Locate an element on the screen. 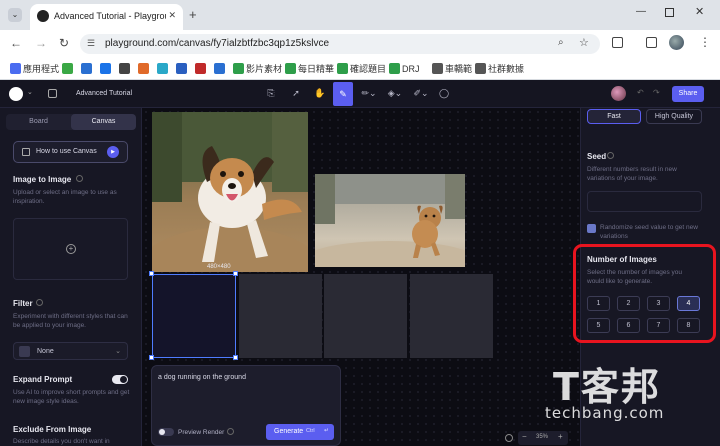  generate-button: Generate Ctrl ↵ is located at coordinates (300, 432).